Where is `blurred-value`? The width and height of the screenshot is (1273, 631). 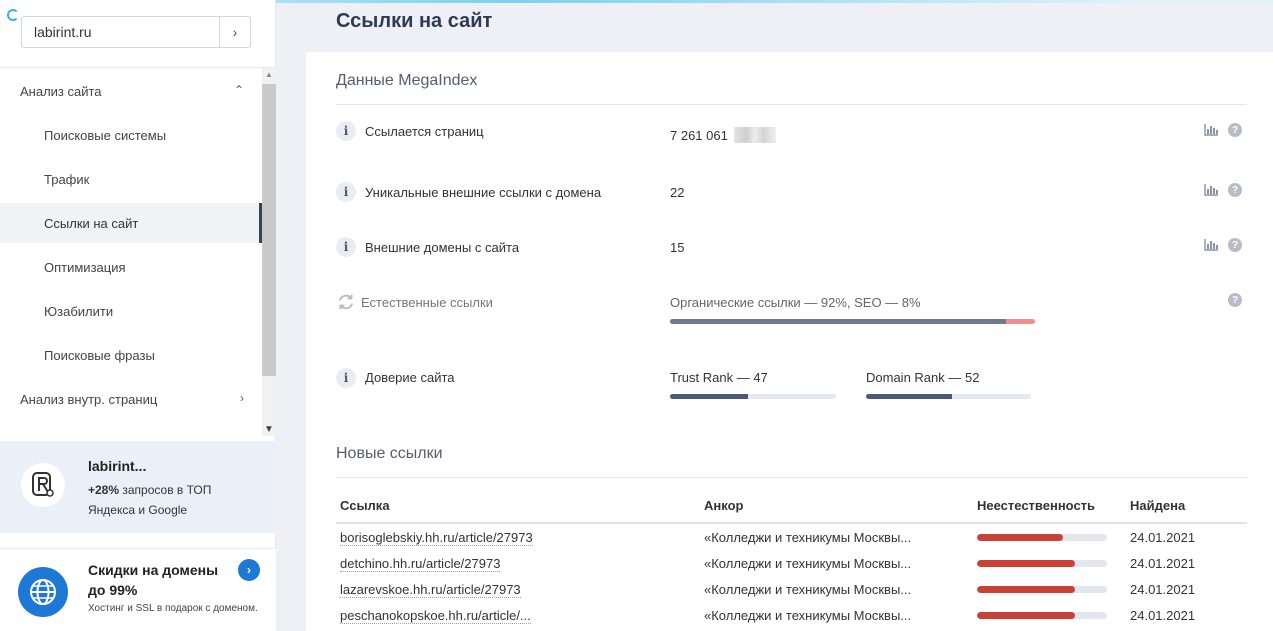
blurred-value is located at coordinates (754, 135).